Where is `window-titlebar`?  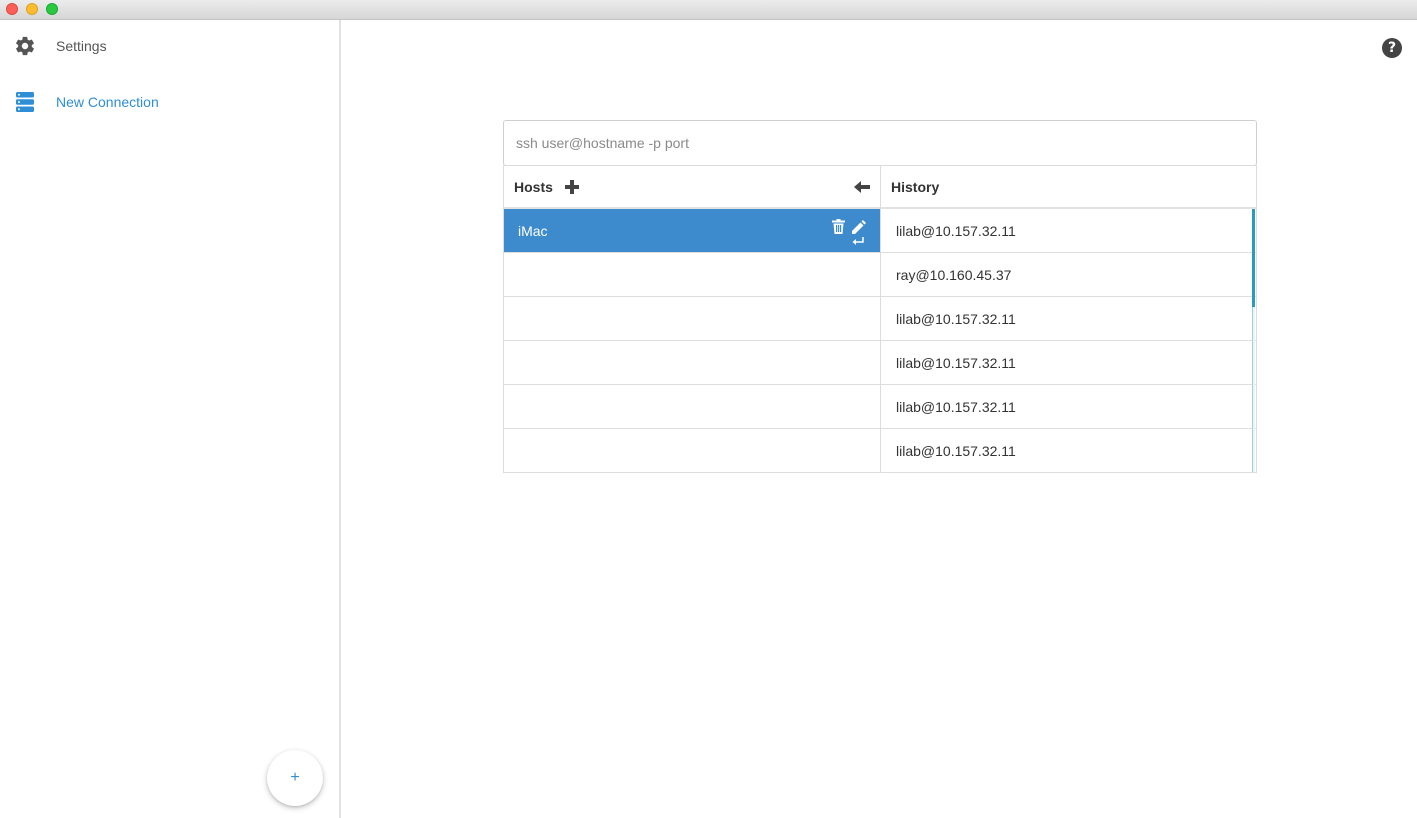
window-titlebar is located at coordinates (708, 10).